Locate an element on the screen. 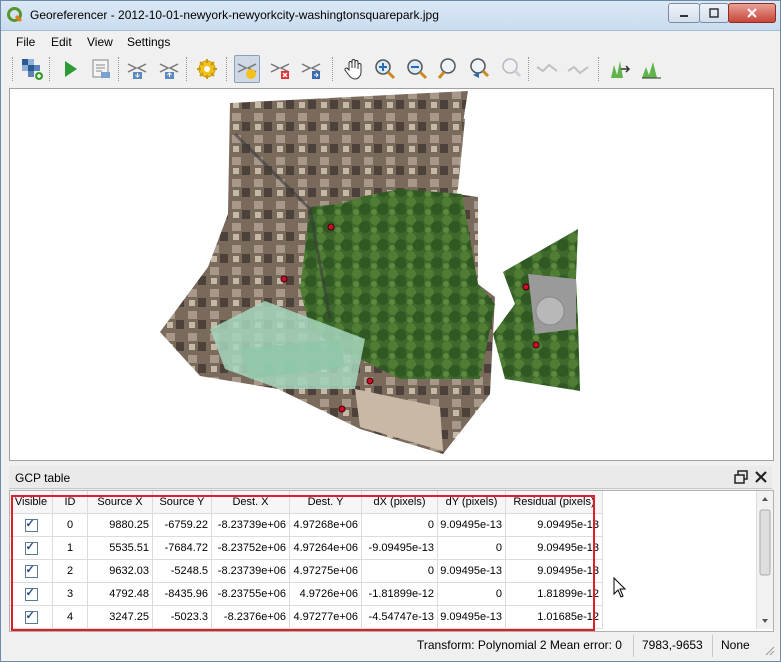  resize-grip-icon is located at coordinates (769, 650).